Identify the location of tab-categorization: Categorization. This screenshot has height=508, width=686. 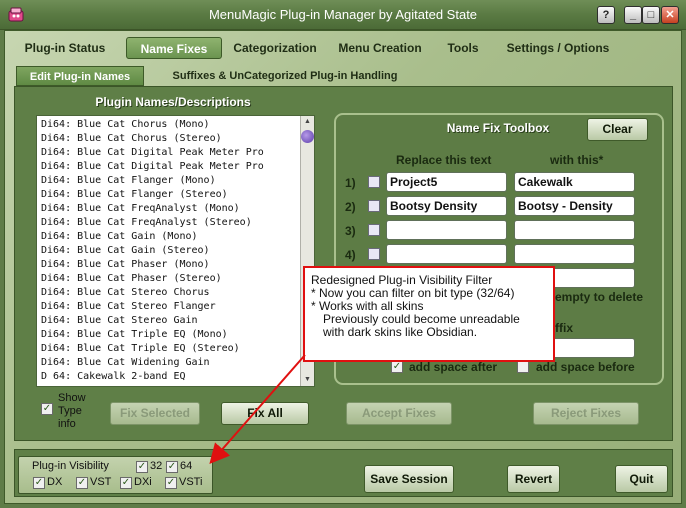
(275, 48).